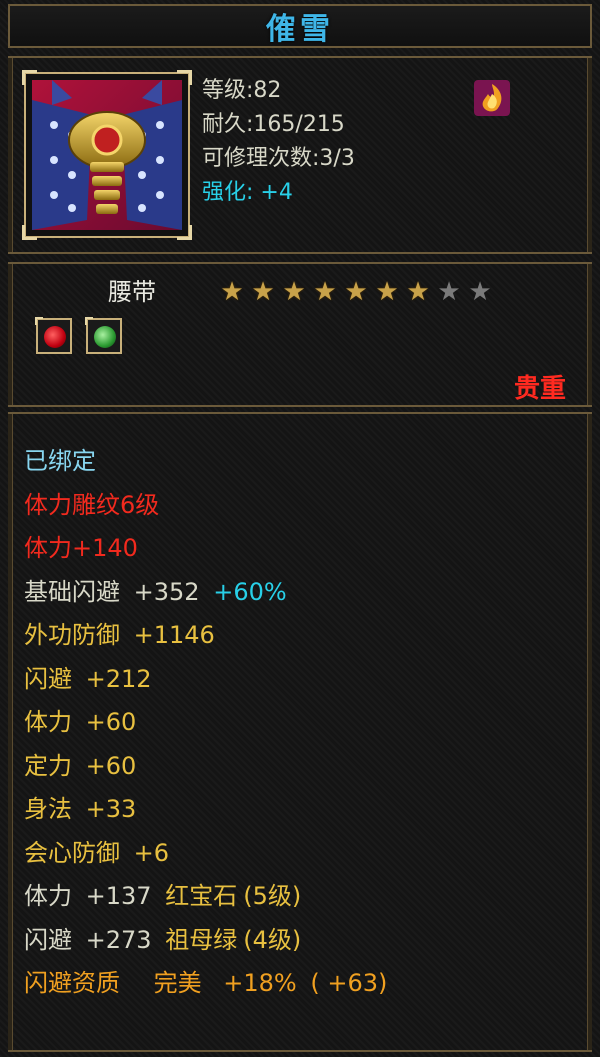  What do you see at coordinates (228, 192) in the screenshot?
I see `enhance-label: 强化:` at bounding box center [228, 192].